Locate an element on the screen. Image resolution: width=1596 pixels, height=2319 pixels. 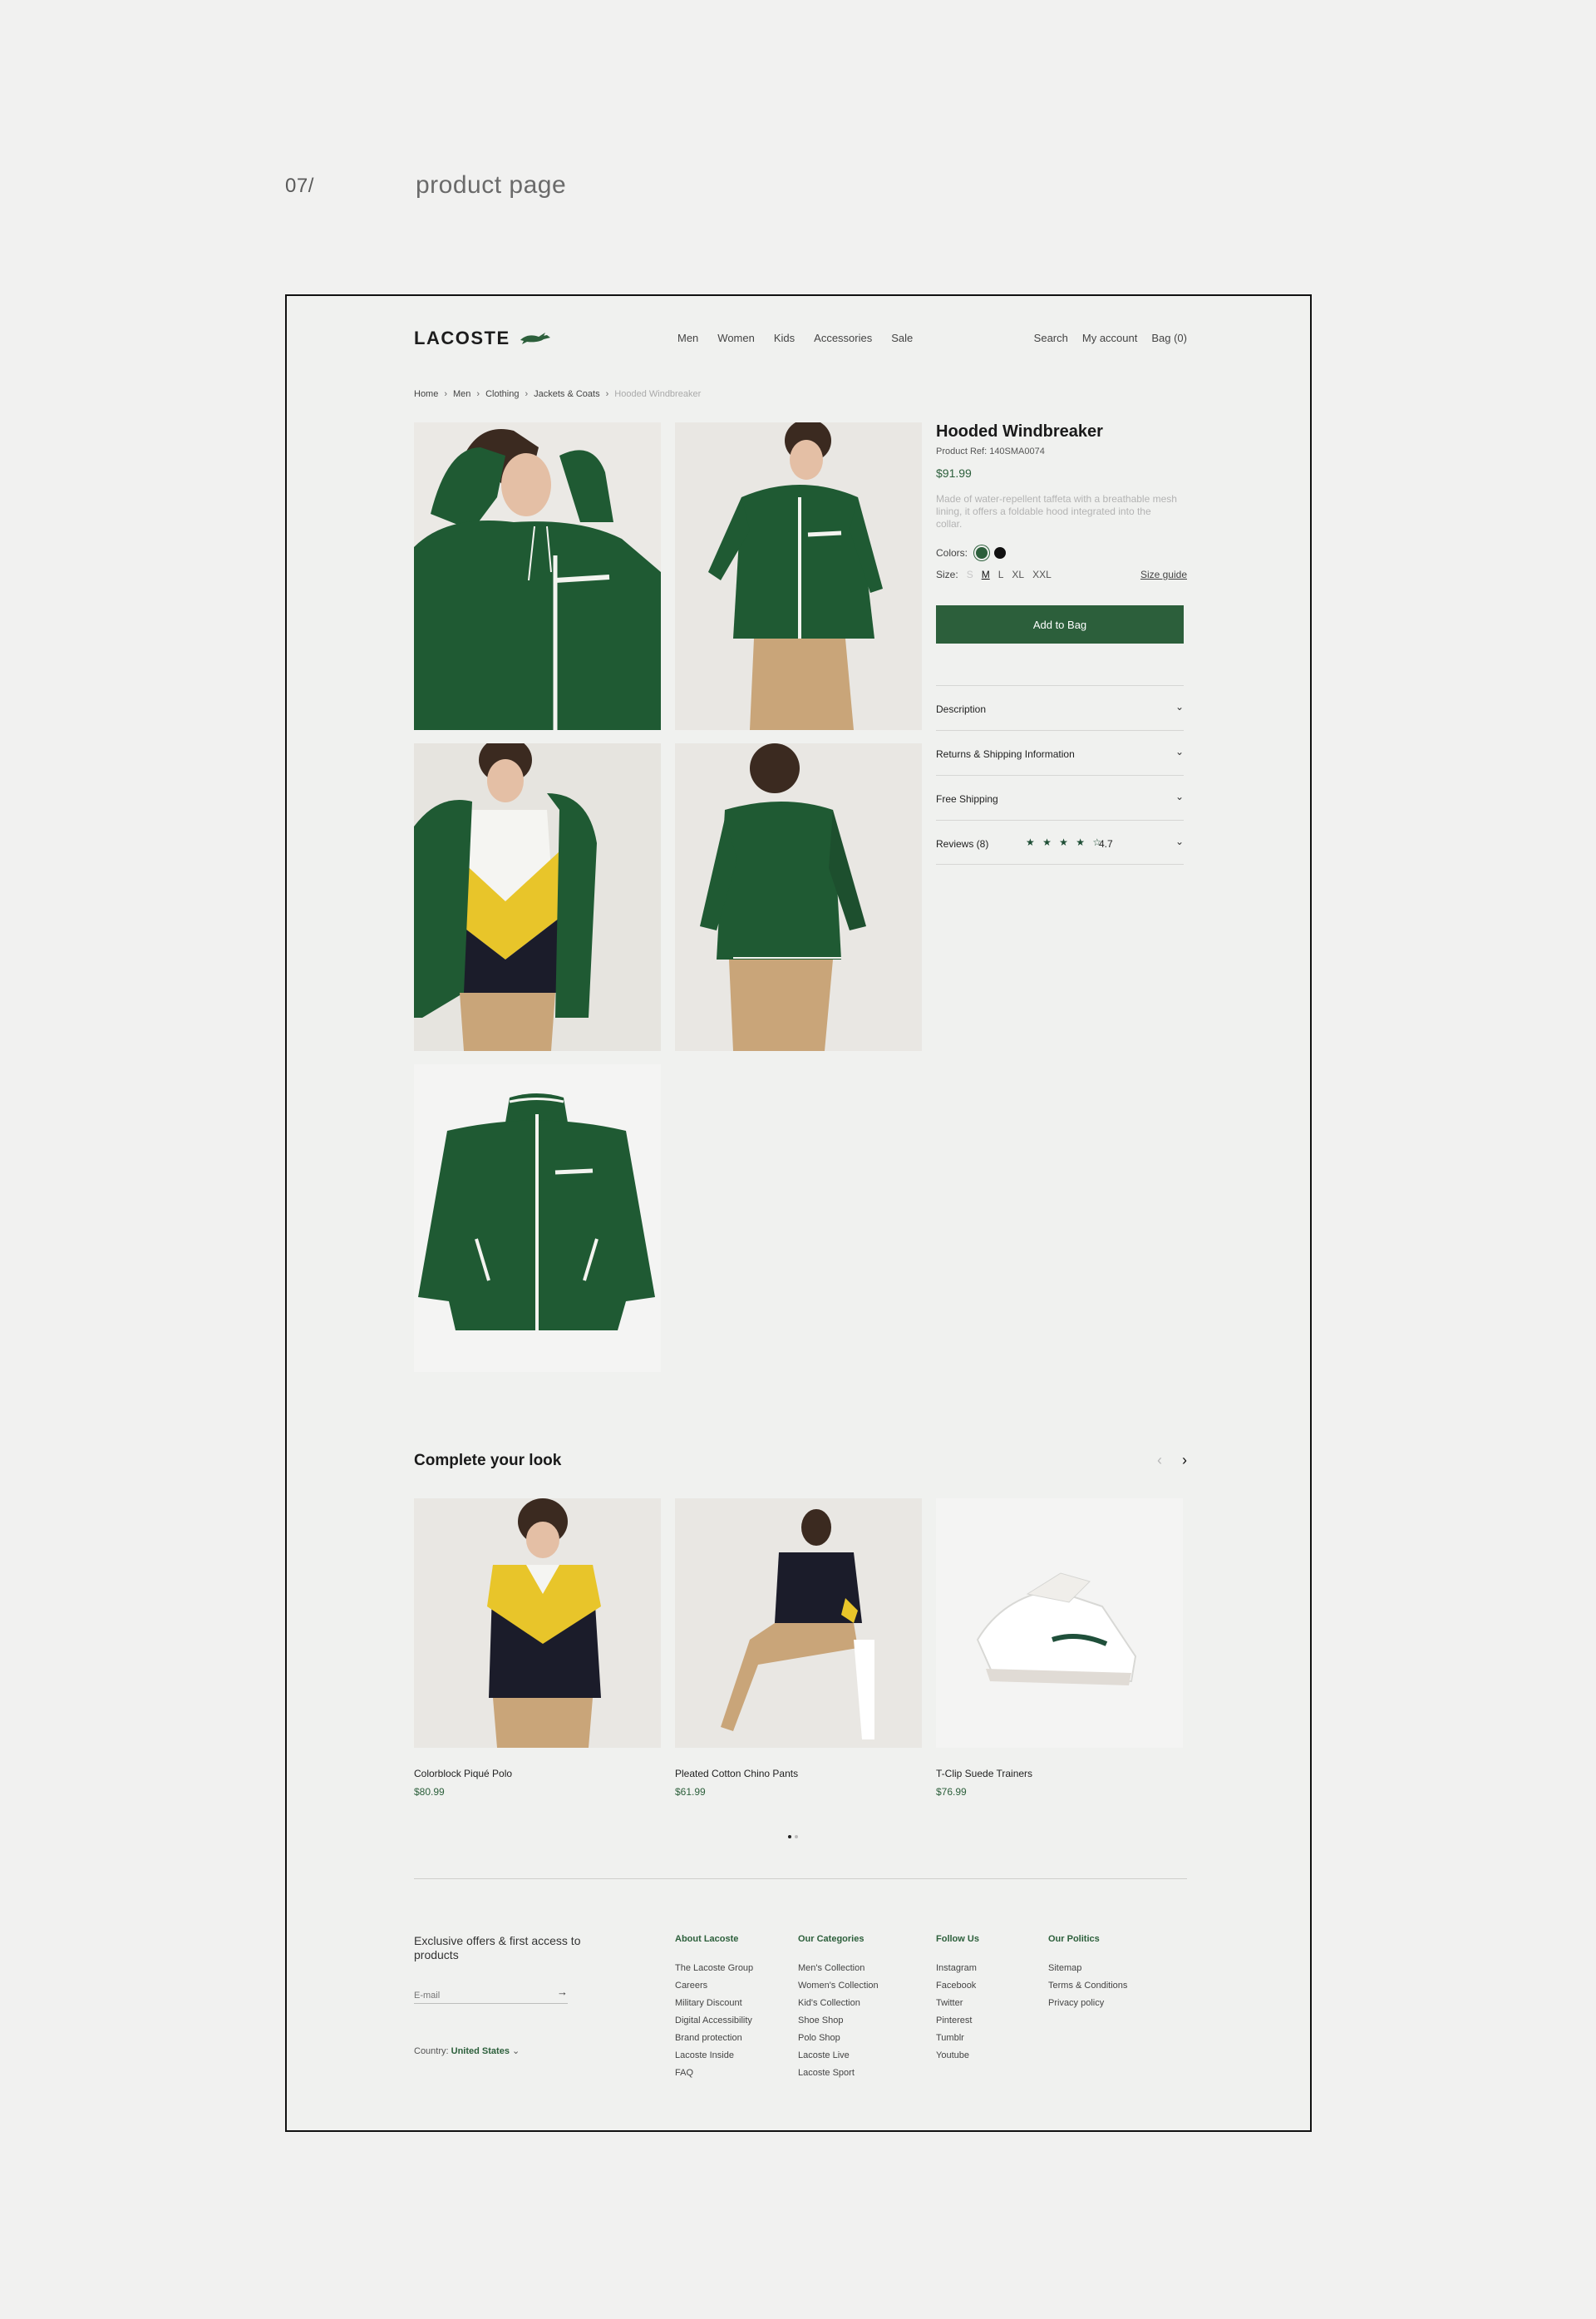
crocodile-logo-icon is located at coordinates (535, 338).